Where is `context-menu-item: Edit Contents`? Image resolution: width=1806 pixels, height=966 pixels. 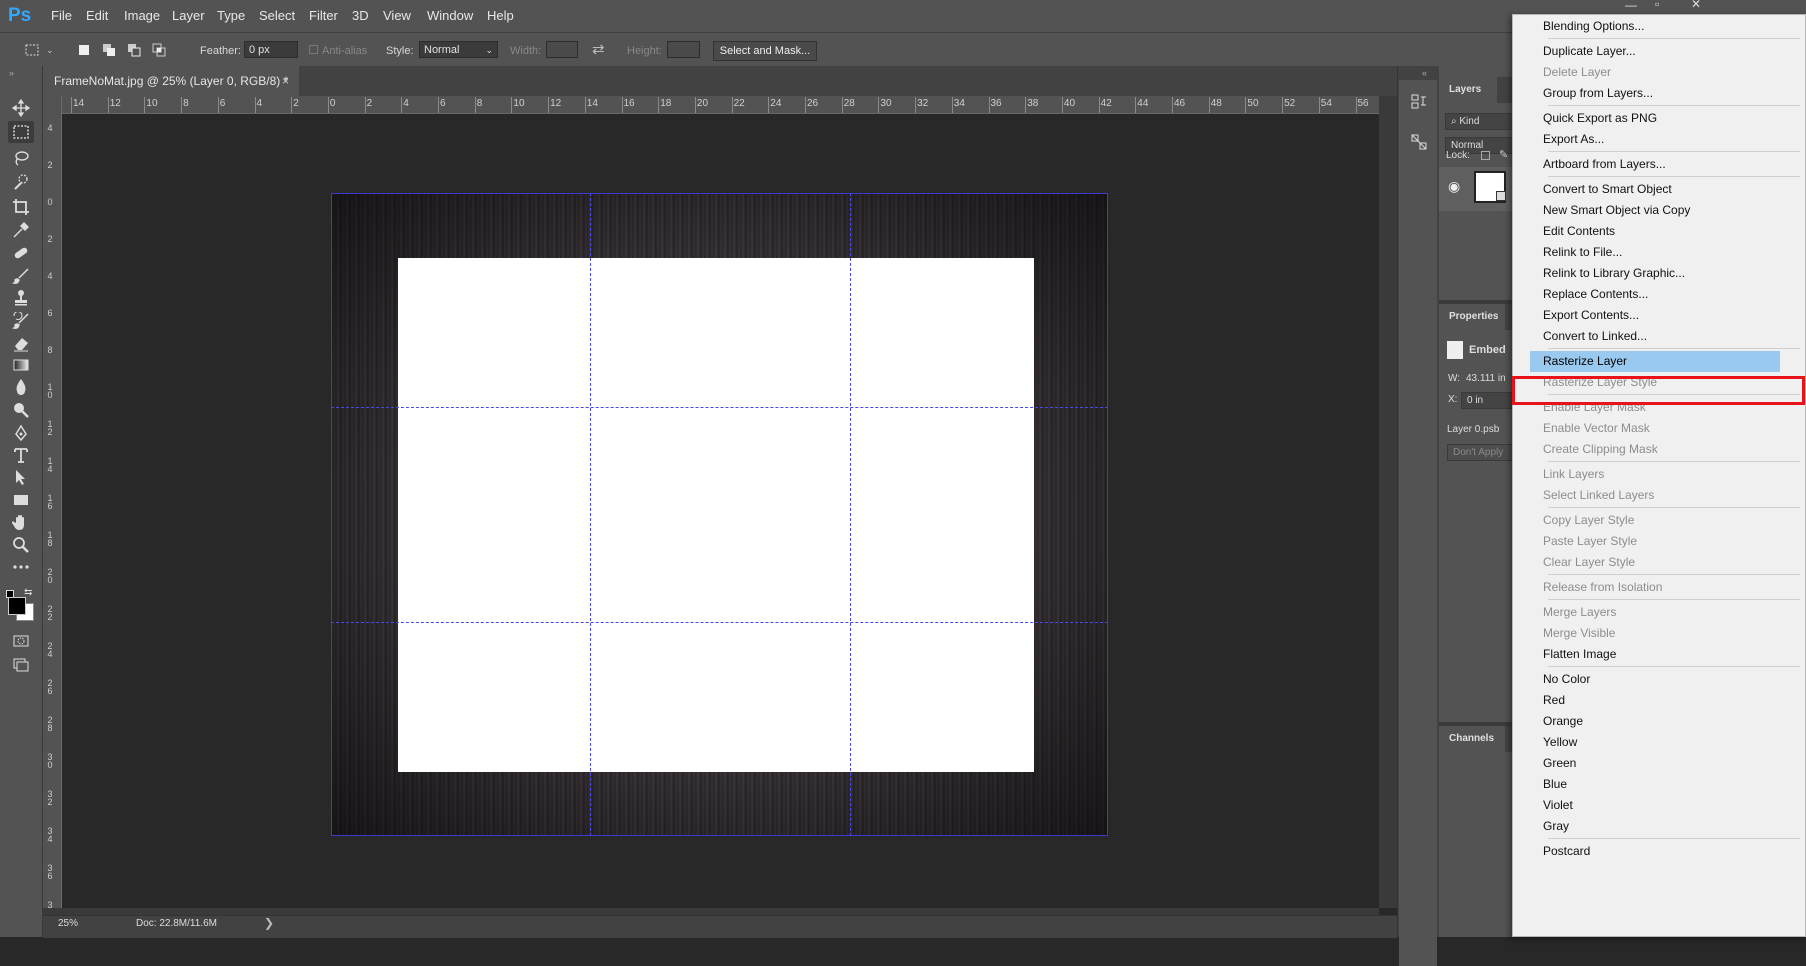 context-menu-item: Edit Contents is located at coordinates (1655, 231).